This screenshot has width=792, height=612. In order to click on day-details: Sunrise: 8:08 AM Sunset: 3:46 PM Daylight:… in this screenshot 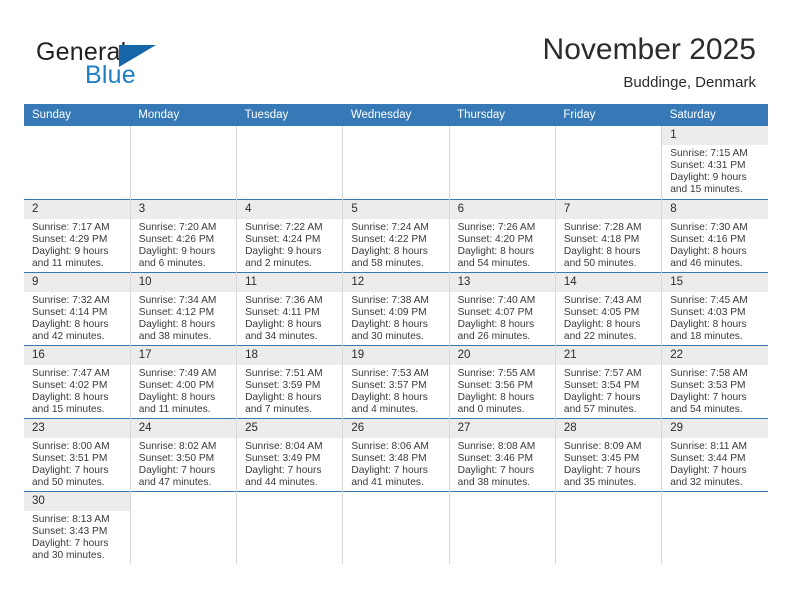, I will do `click(502, 463)`.